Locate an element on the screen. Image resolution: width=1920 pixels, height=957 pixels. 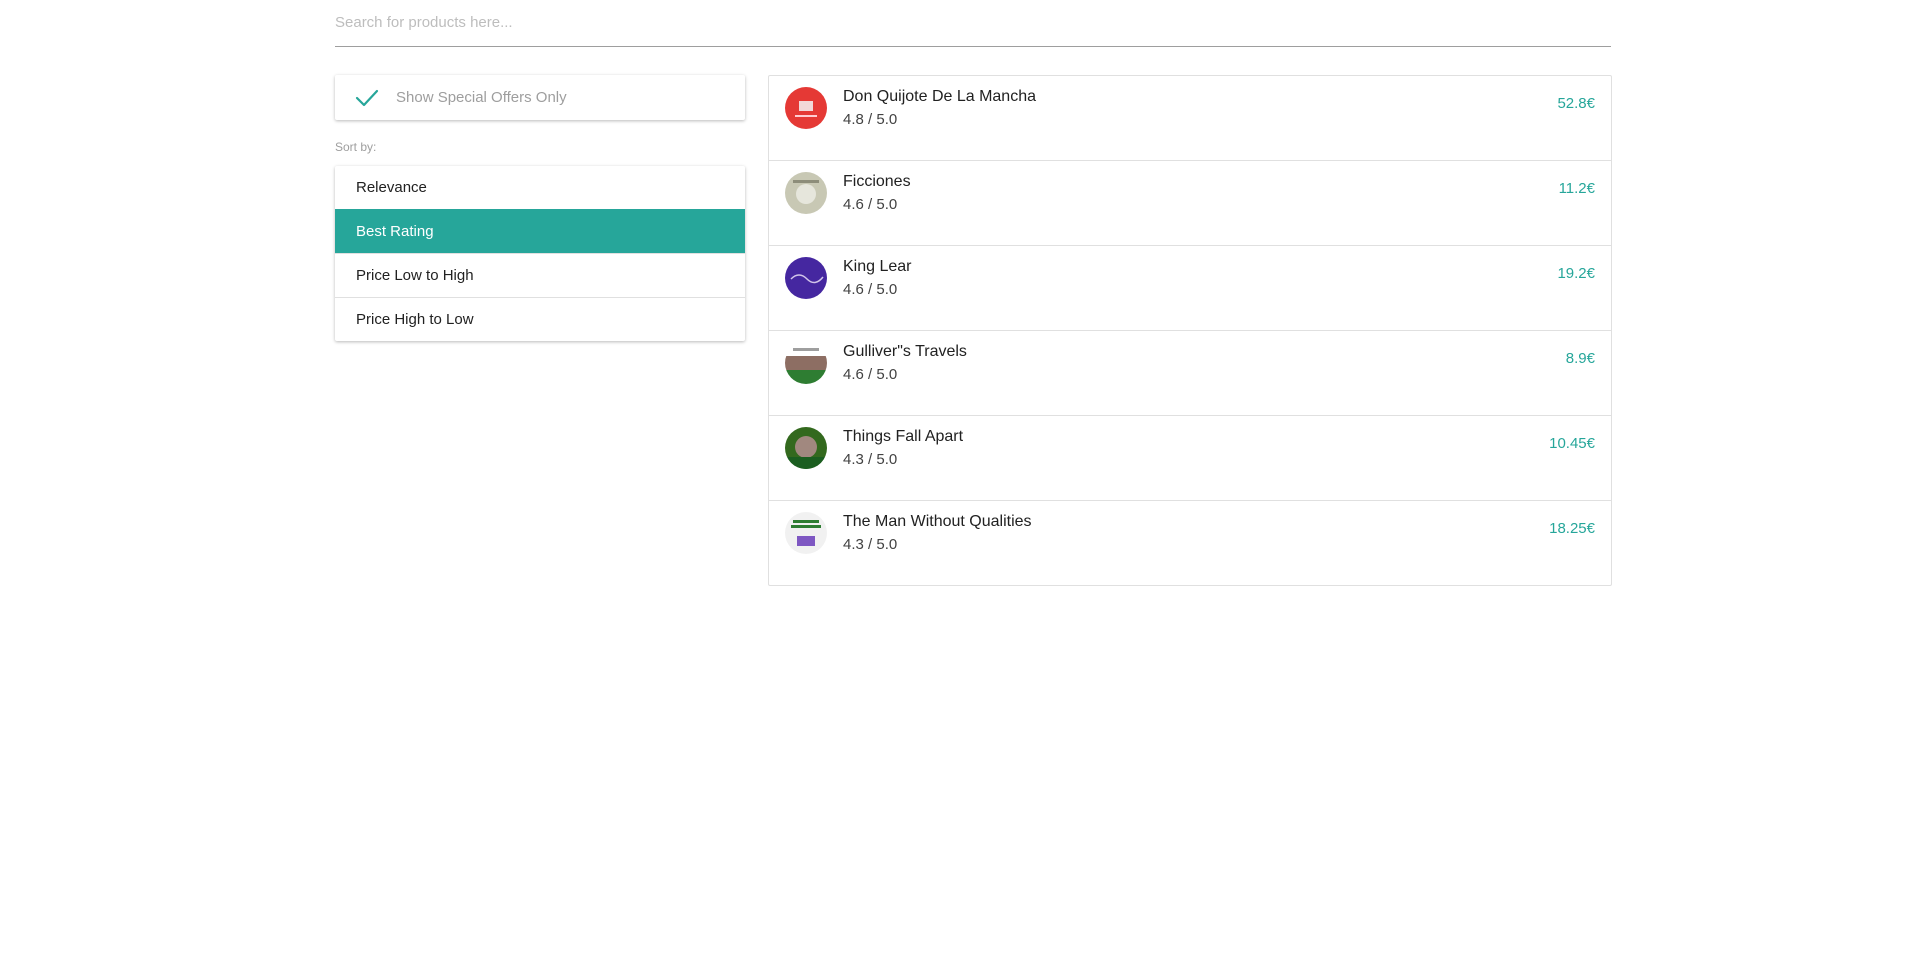
product-title: Don Quijote De La Mancha is located at coordinates (939, 96).